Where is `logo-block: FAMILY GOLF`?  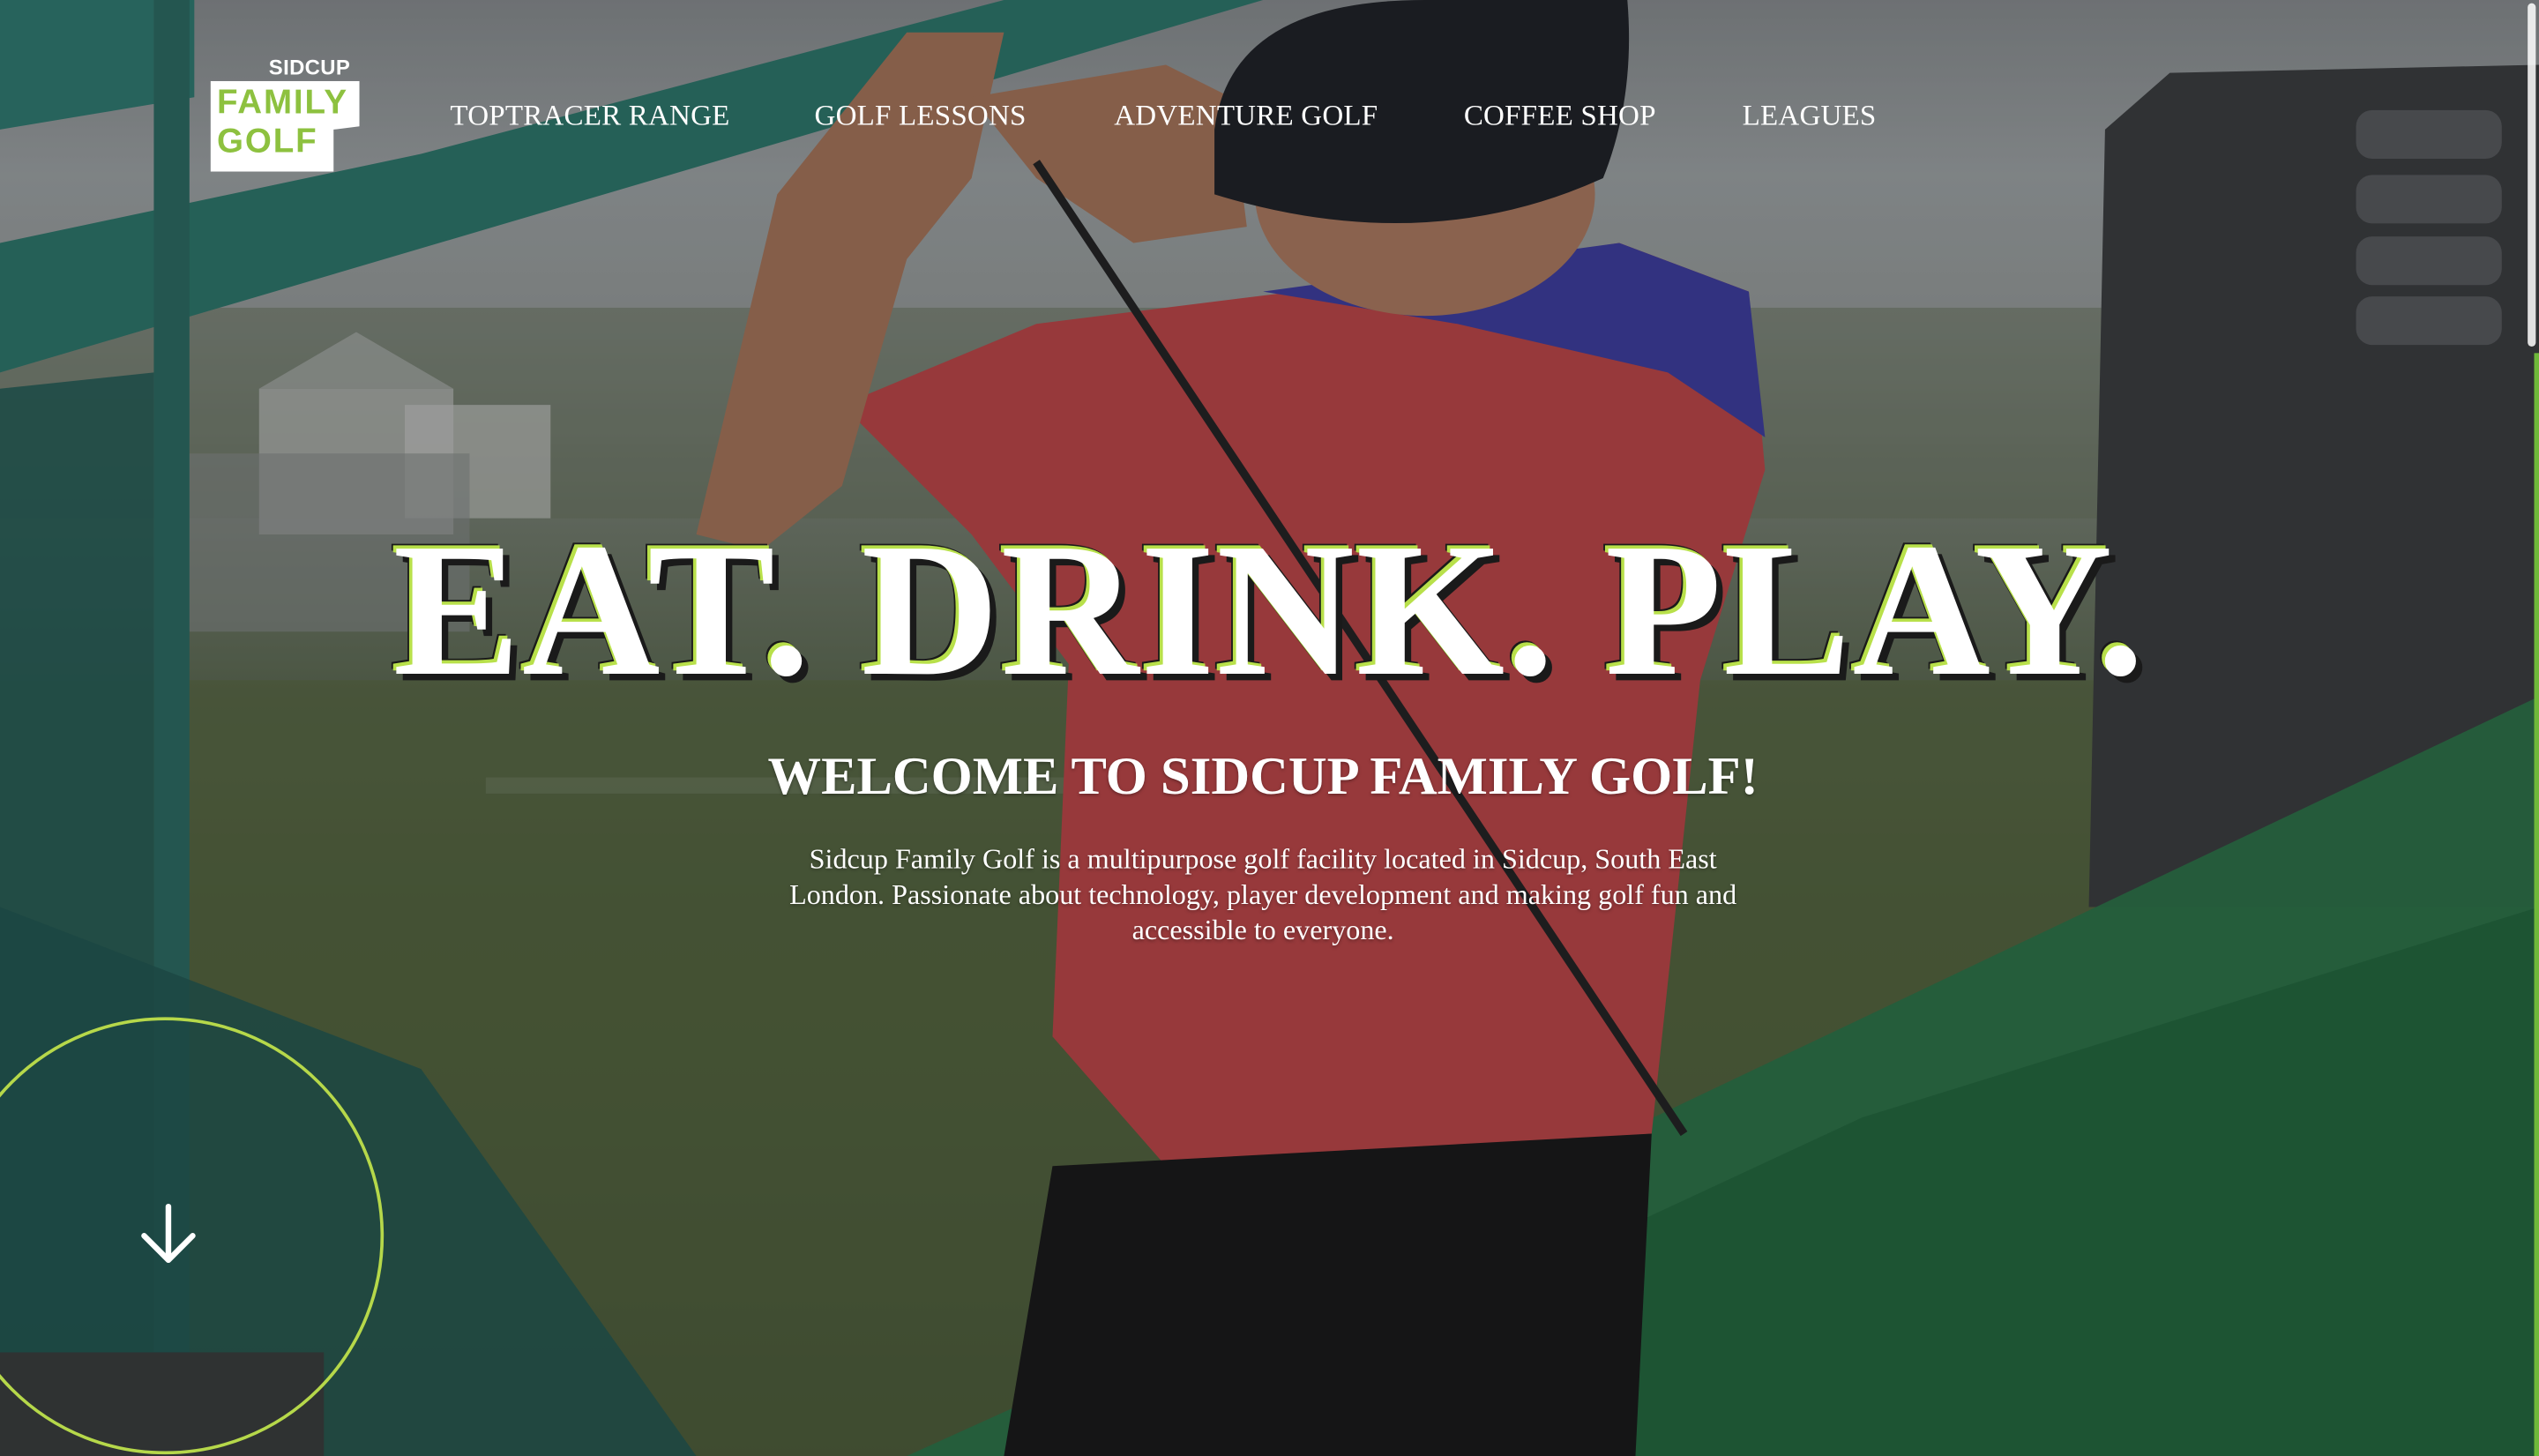
logo-block: FAMILY GOLF is located at coordinates (285, 126).